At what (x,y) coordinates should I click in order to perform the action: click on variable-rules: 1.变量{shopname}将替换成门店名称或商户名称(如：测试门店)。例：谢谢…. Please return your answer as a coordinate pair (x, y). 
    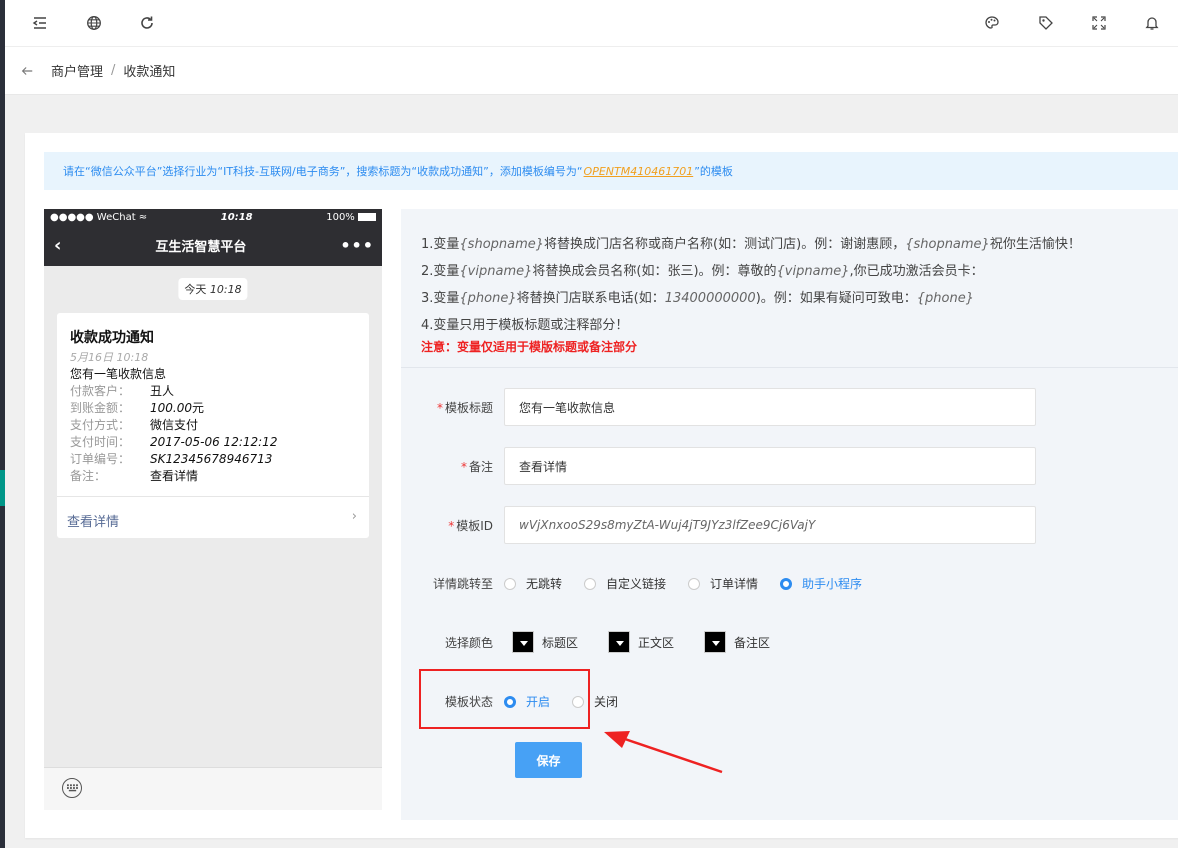
    Looking at the image, I should click on (751, 294).